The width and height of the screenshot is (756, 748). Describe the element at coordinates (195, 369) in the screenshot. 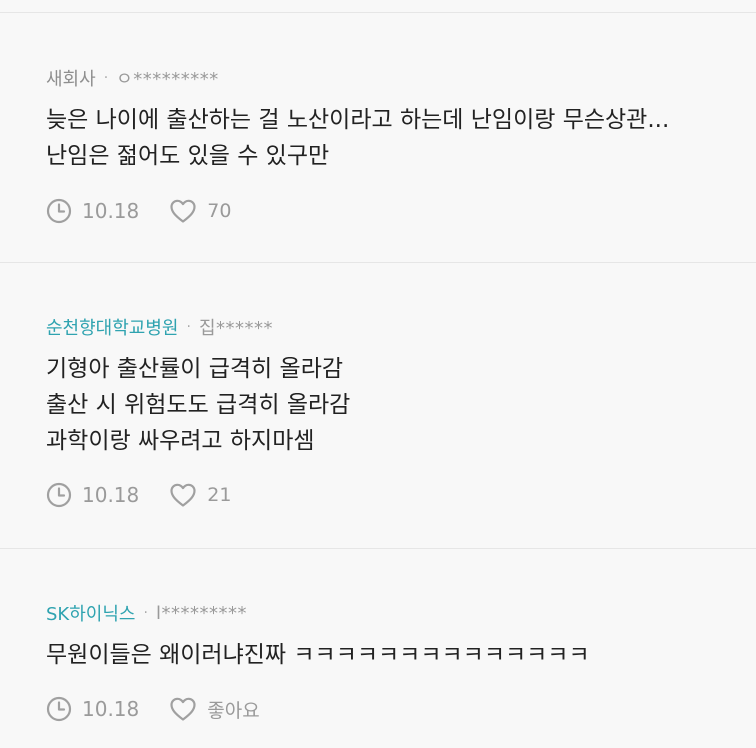

I see `comment-line: 기형아 출산률이 급격히 올라감` at that location.